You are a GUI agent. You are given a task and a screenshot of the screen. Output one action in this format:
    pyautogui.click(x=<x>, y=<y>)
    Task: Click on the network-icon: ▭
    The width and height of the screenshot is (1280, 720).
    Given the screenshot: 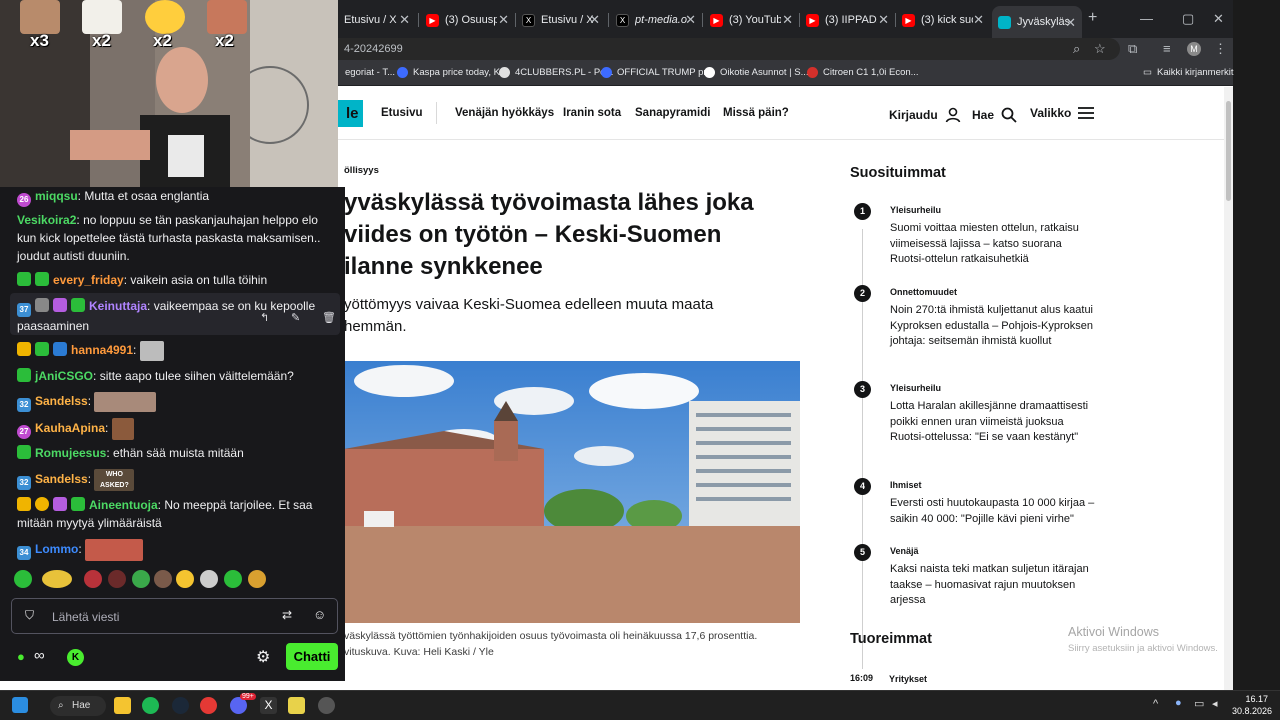 What is the action you would take?
    pyautogui.click(x=1199, y=703)
    